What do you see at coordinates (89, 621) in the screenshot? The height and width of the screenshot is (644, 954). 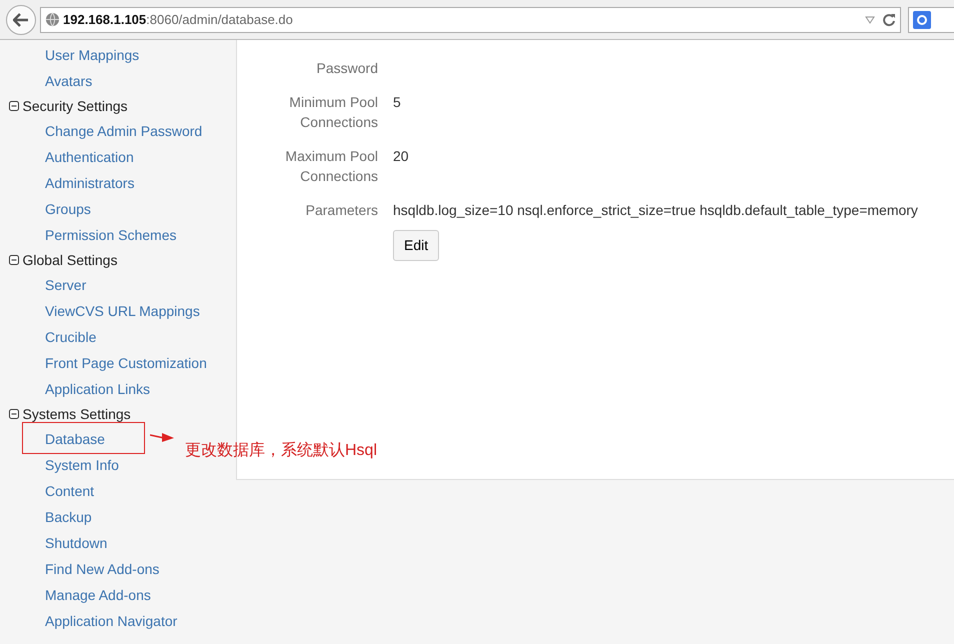 I see `sidebar-link: Application Navigator` at bounding box center [89, 621].